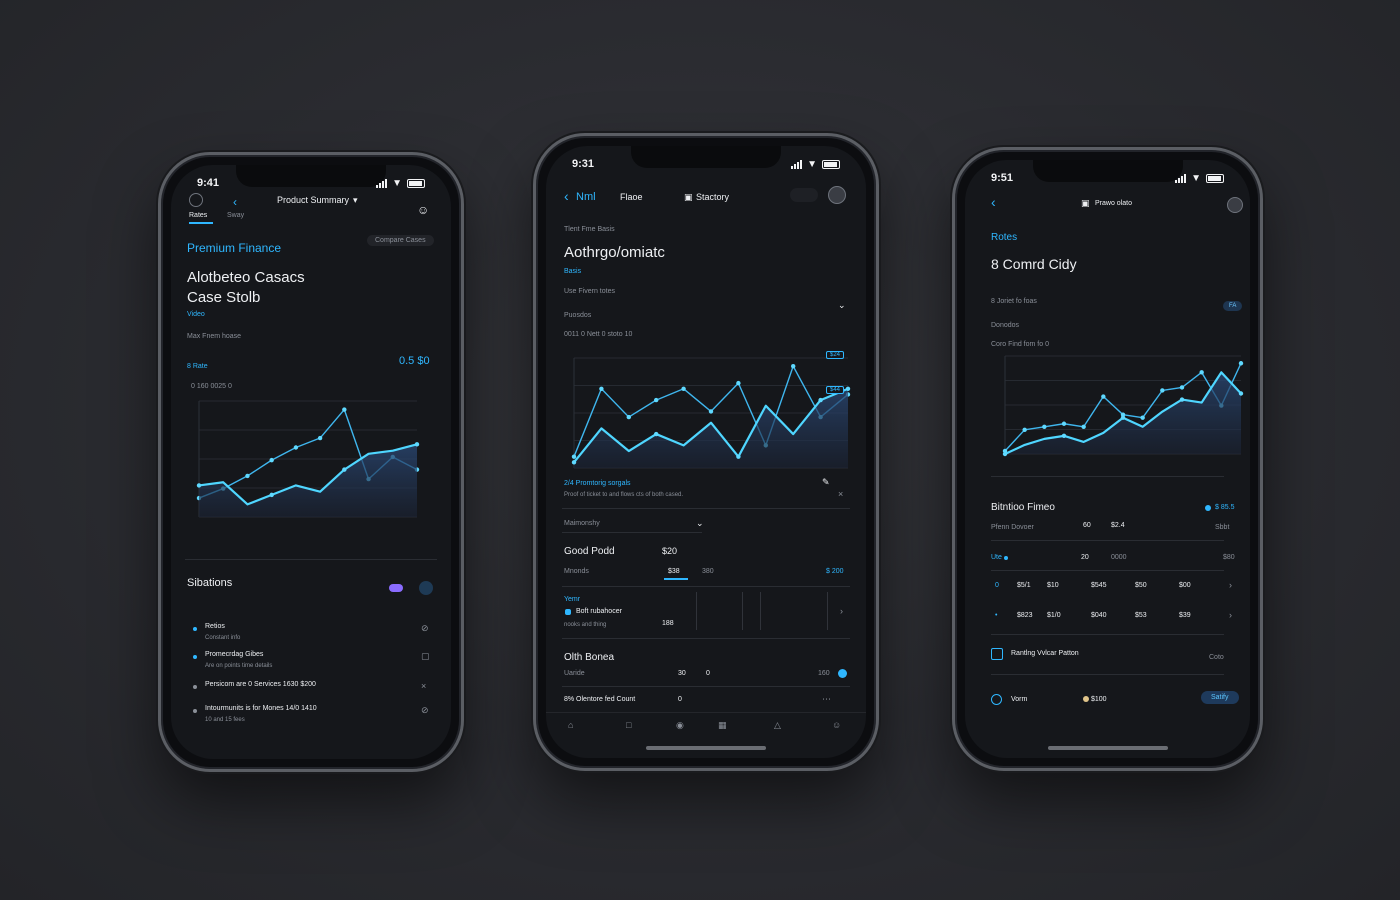 This screenshot has height=900, width=1400. What do you see at coordinates (1045, 653) in the screenshot?
I see `link-label: Rantlng Vvlcar Patton` at bounding box center [1045, 653].